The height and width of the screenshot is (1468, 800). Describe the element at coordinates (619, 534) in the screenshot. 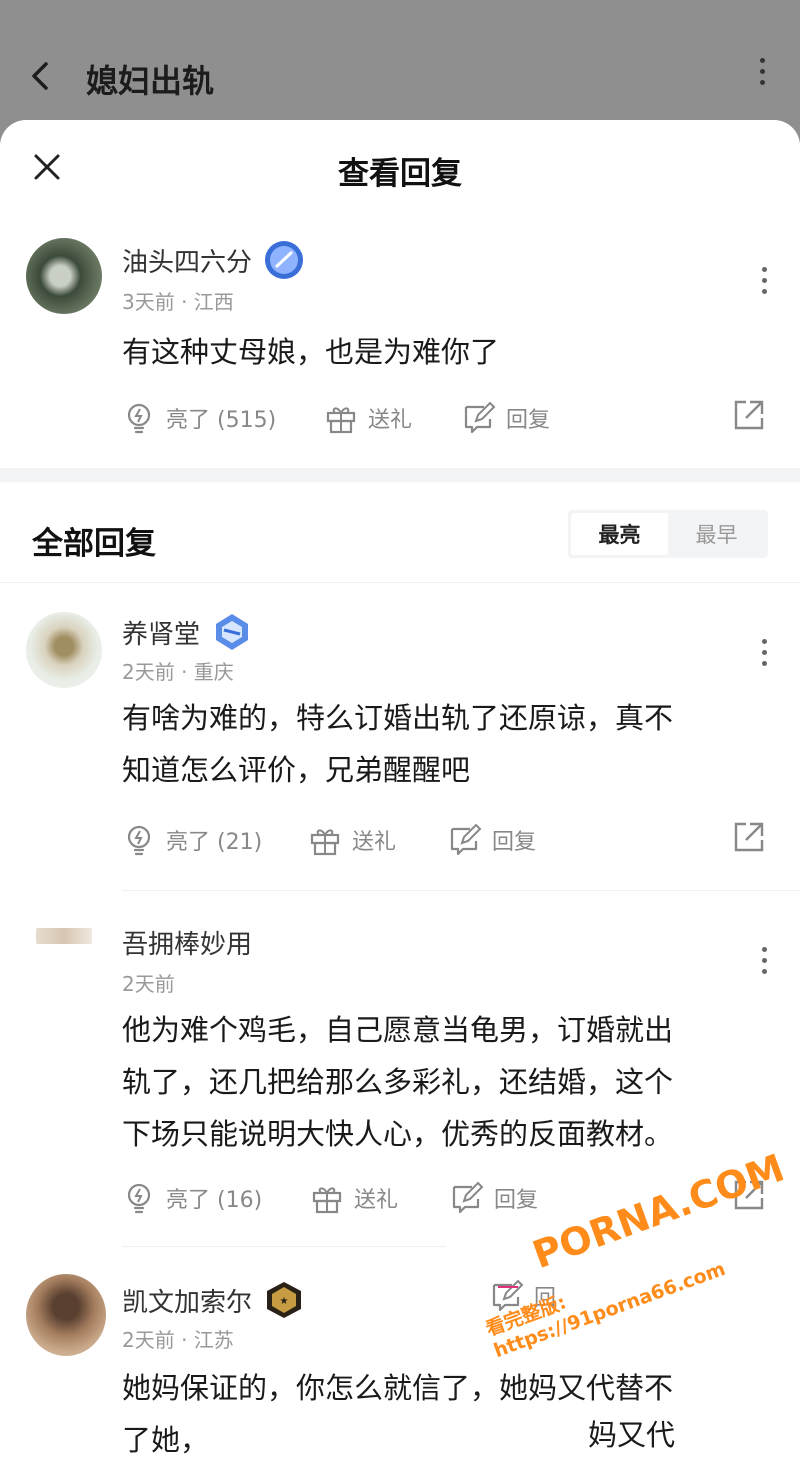

I see `sort-hottest-tab: 最亮` at that location.